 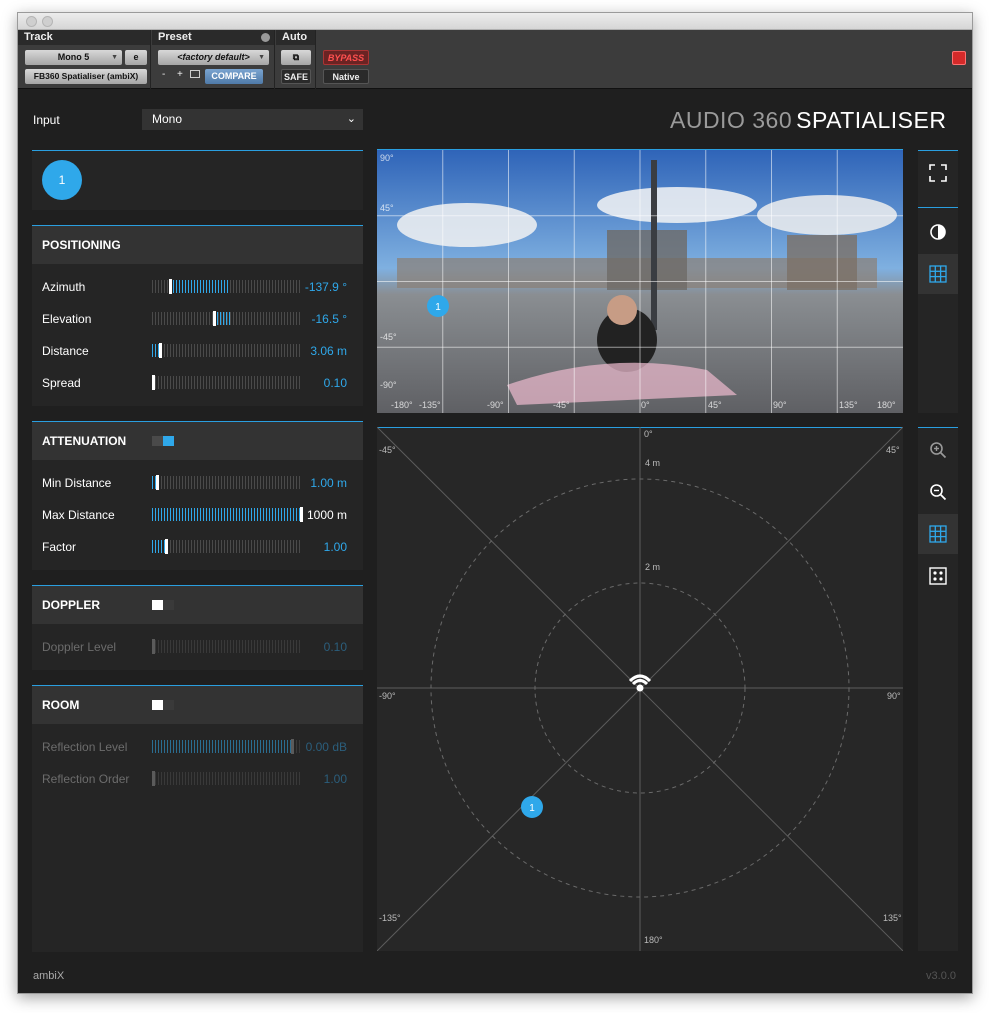 What do you see at coordinates (648, 434) in the screenshot?
I see `angle-label: 0°` at bounding box center [648, 434].